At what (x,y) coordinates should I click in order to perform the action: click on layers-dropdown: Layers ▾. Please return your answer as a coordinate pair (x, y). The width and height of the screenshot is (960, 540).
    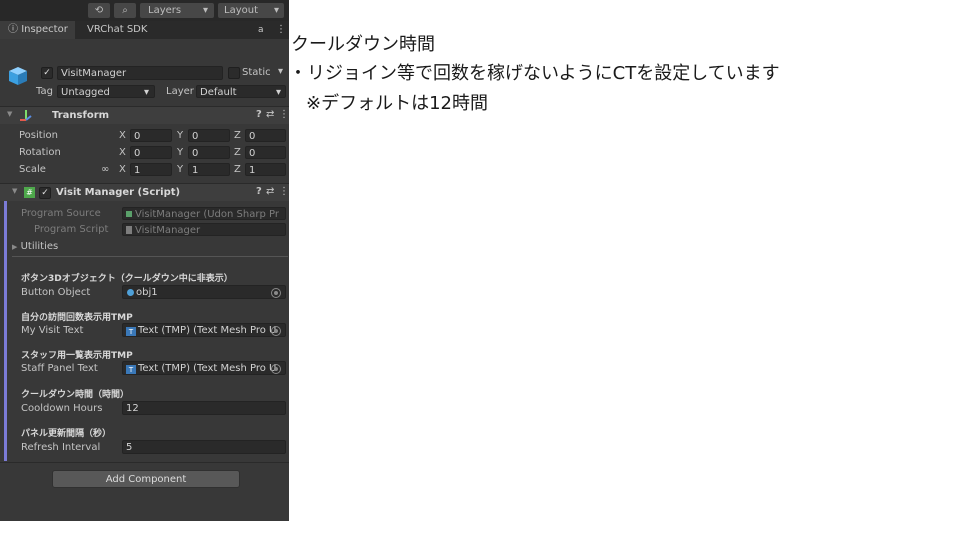
    Looking at the image, I should click on (177, 10).